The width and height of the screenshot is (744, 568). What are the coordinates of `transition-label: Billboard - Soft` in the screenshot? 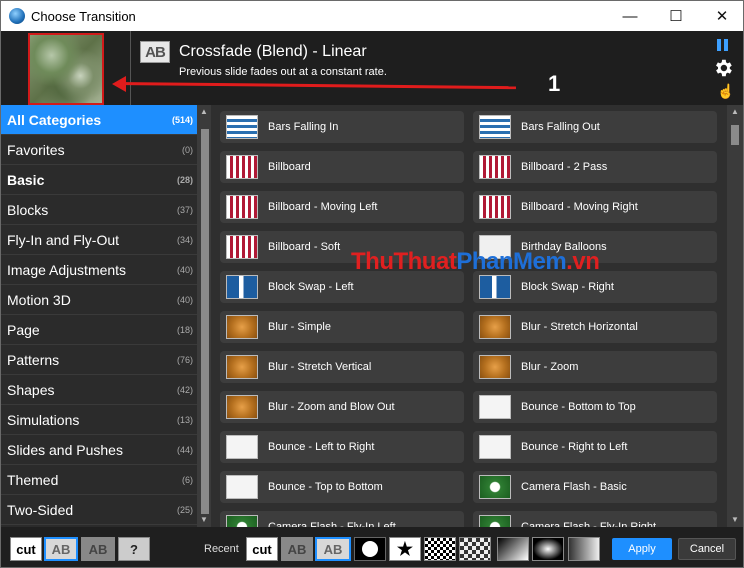 It's located at (304, 247).